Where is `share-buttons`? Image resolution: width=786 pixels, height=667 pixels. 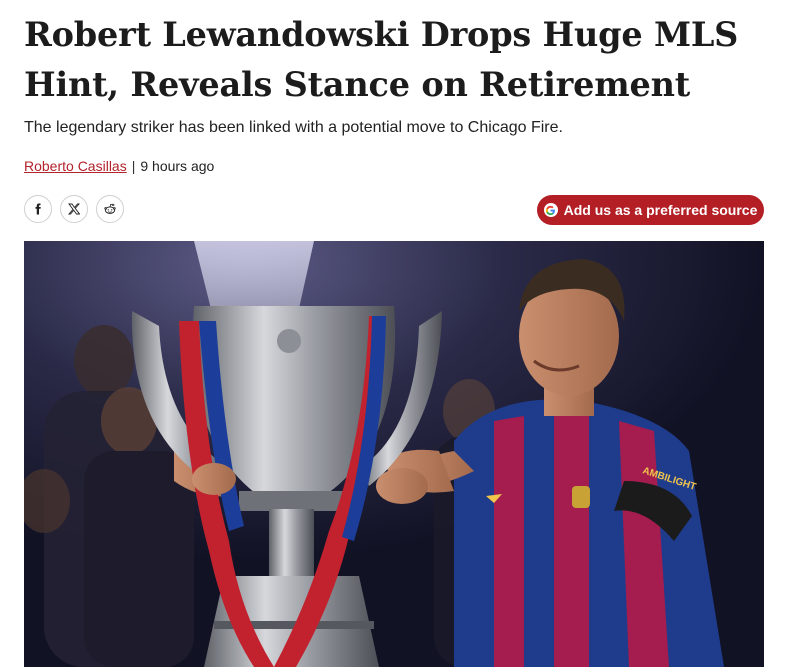 share-buttons is located at coordinates (74, 209).